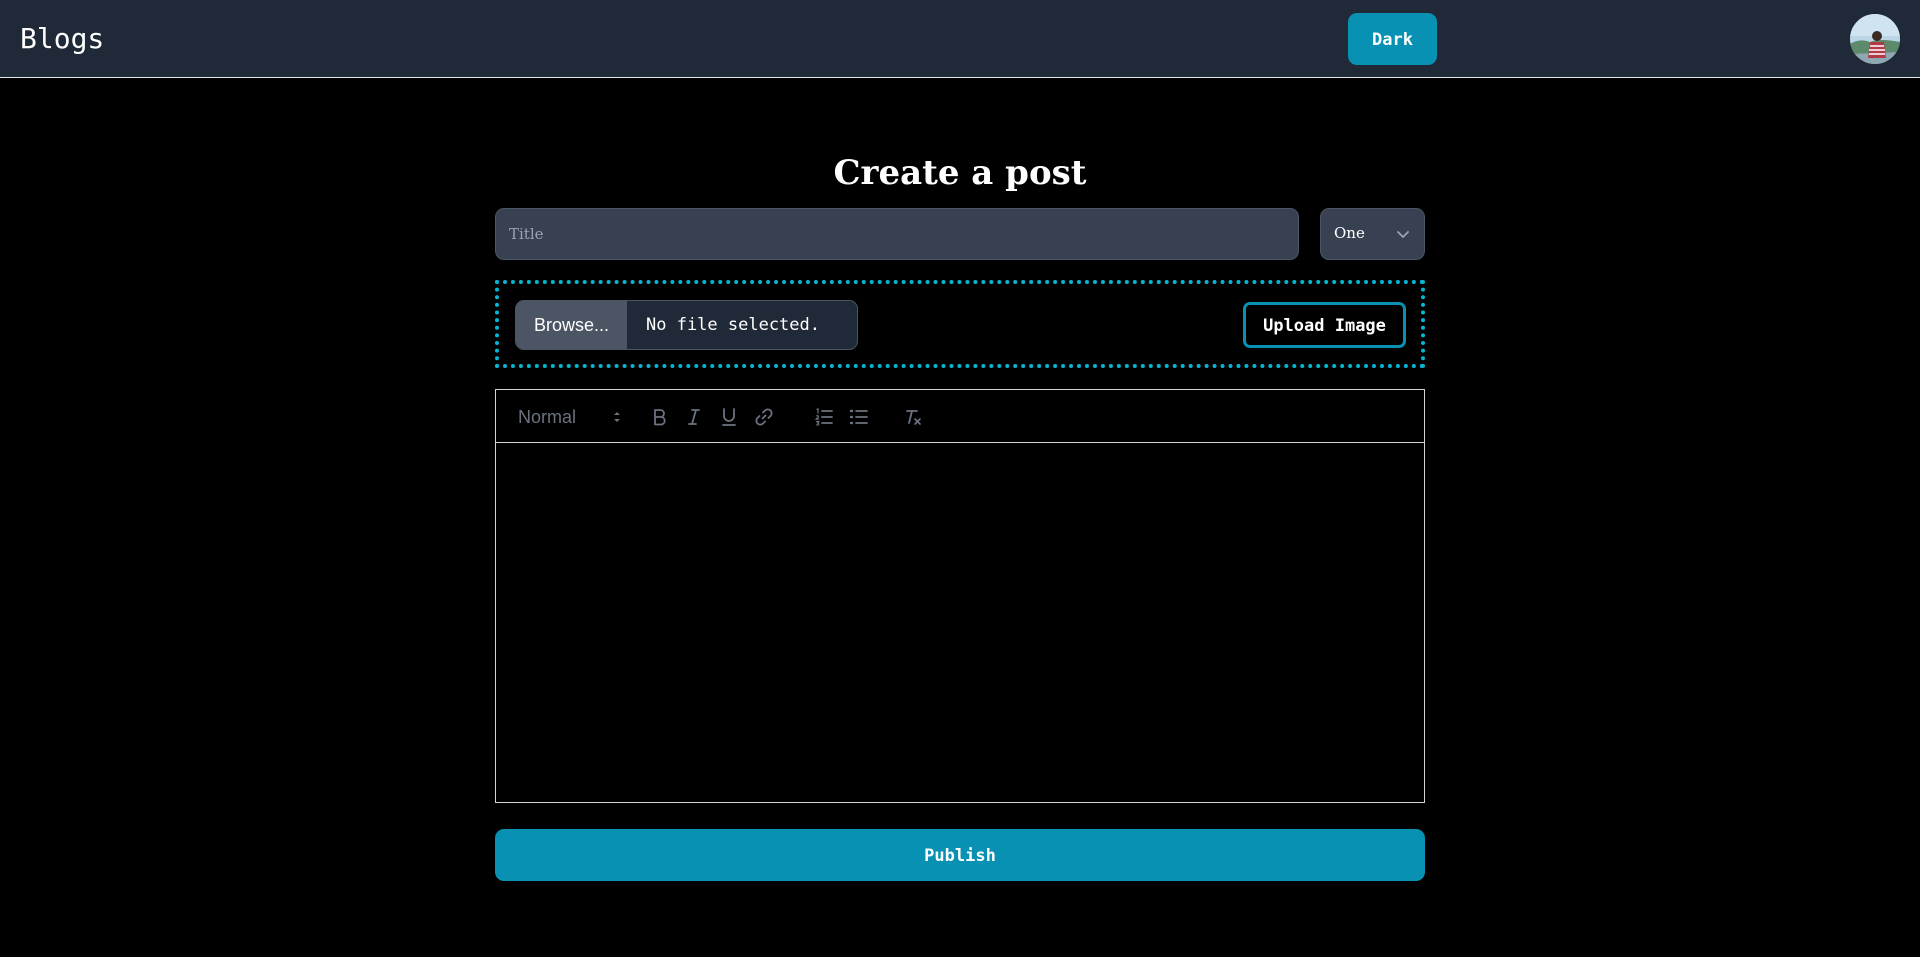  I want to click on category-selected-value: One, so click(1349, 233).